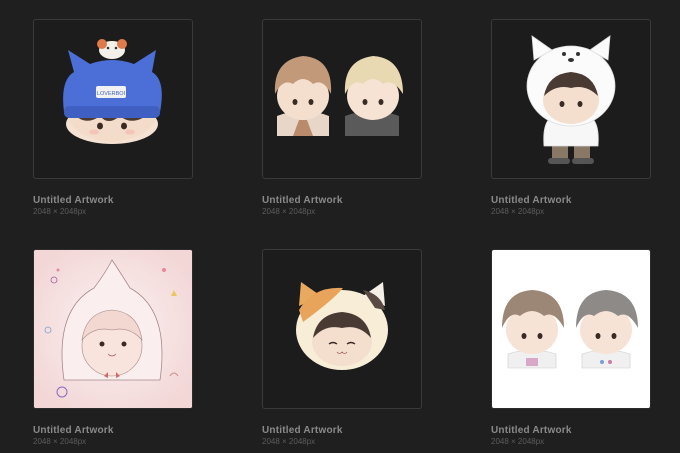  I want to click on beanie-label-text: LOVERBOI, so click(111, 94).